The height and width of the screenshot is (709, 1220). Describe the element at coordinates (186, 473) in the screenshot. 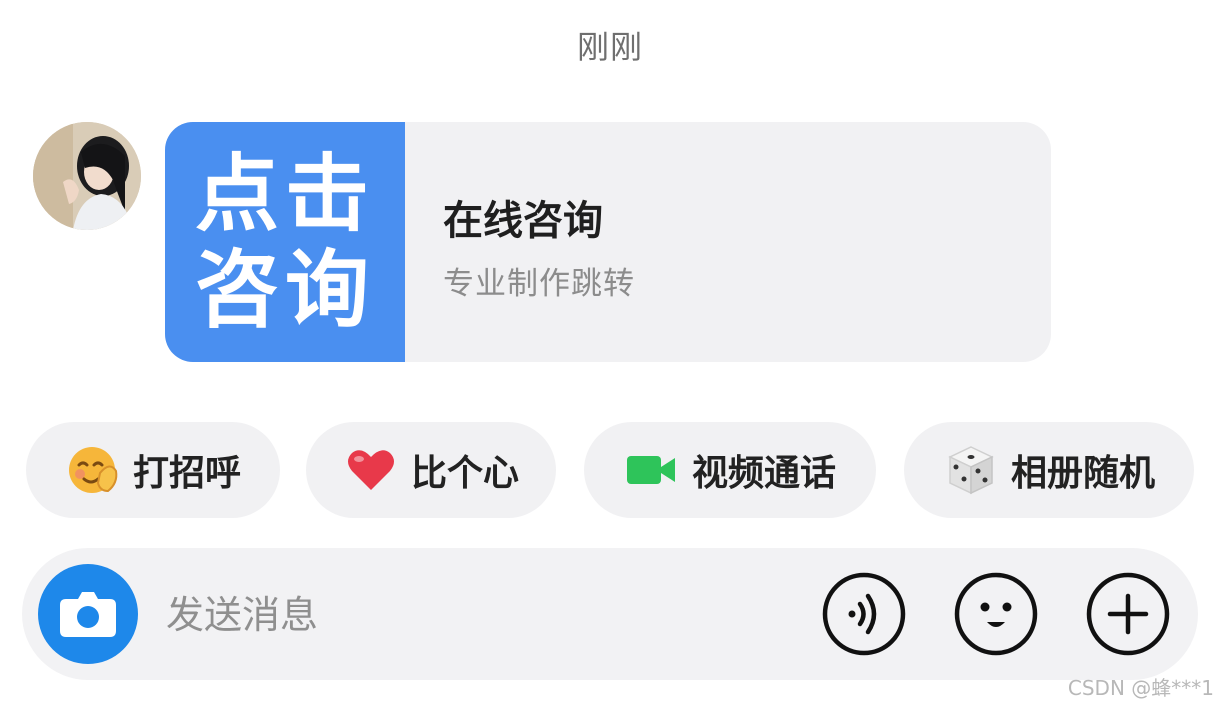

I see `quick-action-label: 打招呼` at that location.